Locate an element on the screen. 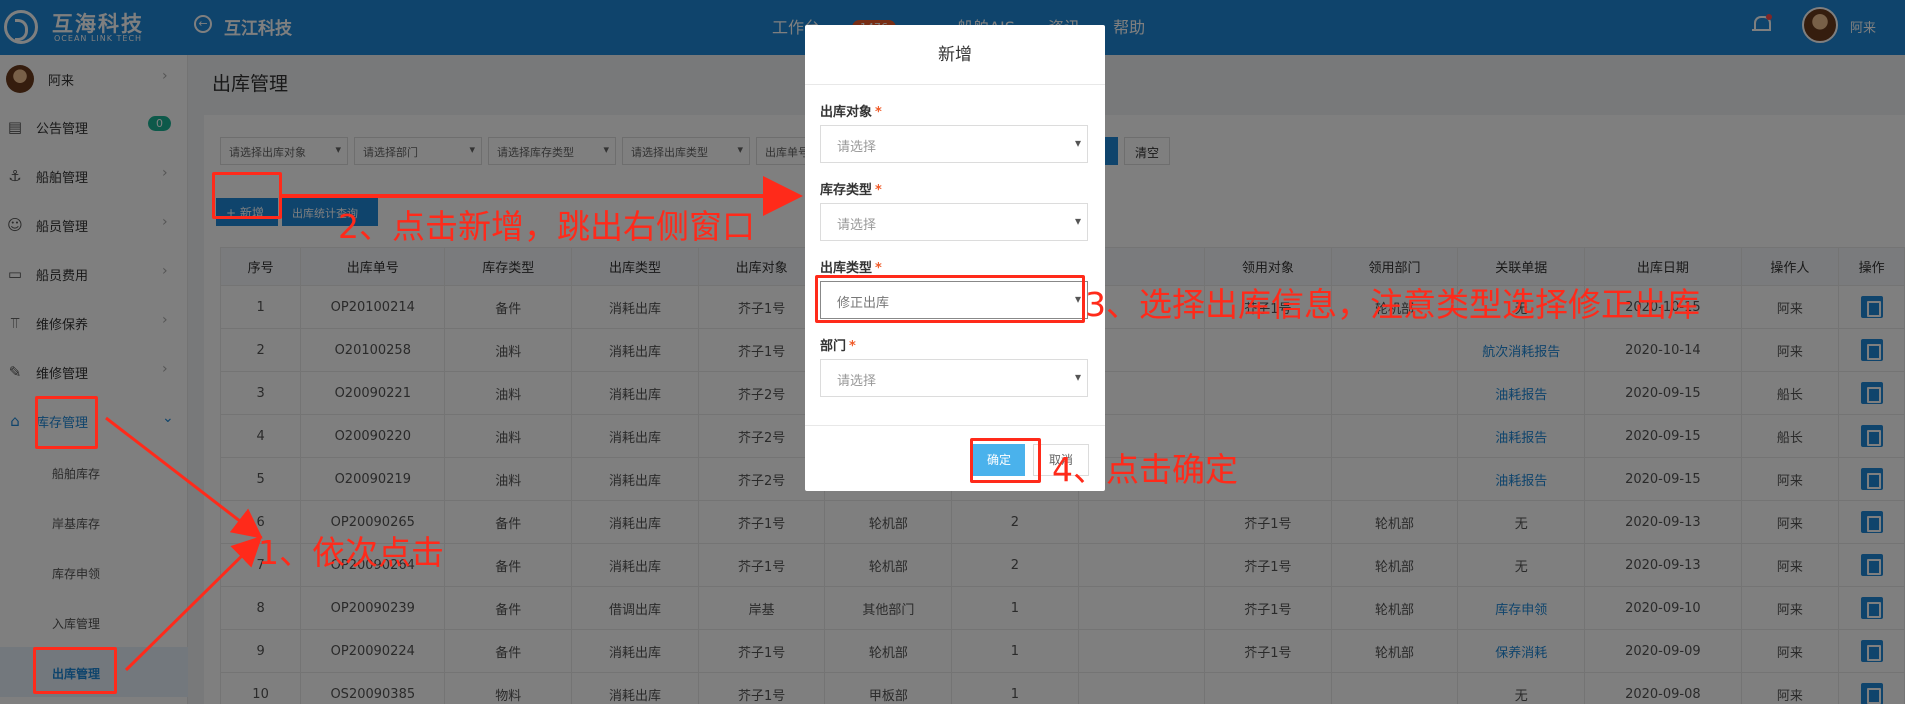  arrow-from-outbound is located at coordinates (193, 603).